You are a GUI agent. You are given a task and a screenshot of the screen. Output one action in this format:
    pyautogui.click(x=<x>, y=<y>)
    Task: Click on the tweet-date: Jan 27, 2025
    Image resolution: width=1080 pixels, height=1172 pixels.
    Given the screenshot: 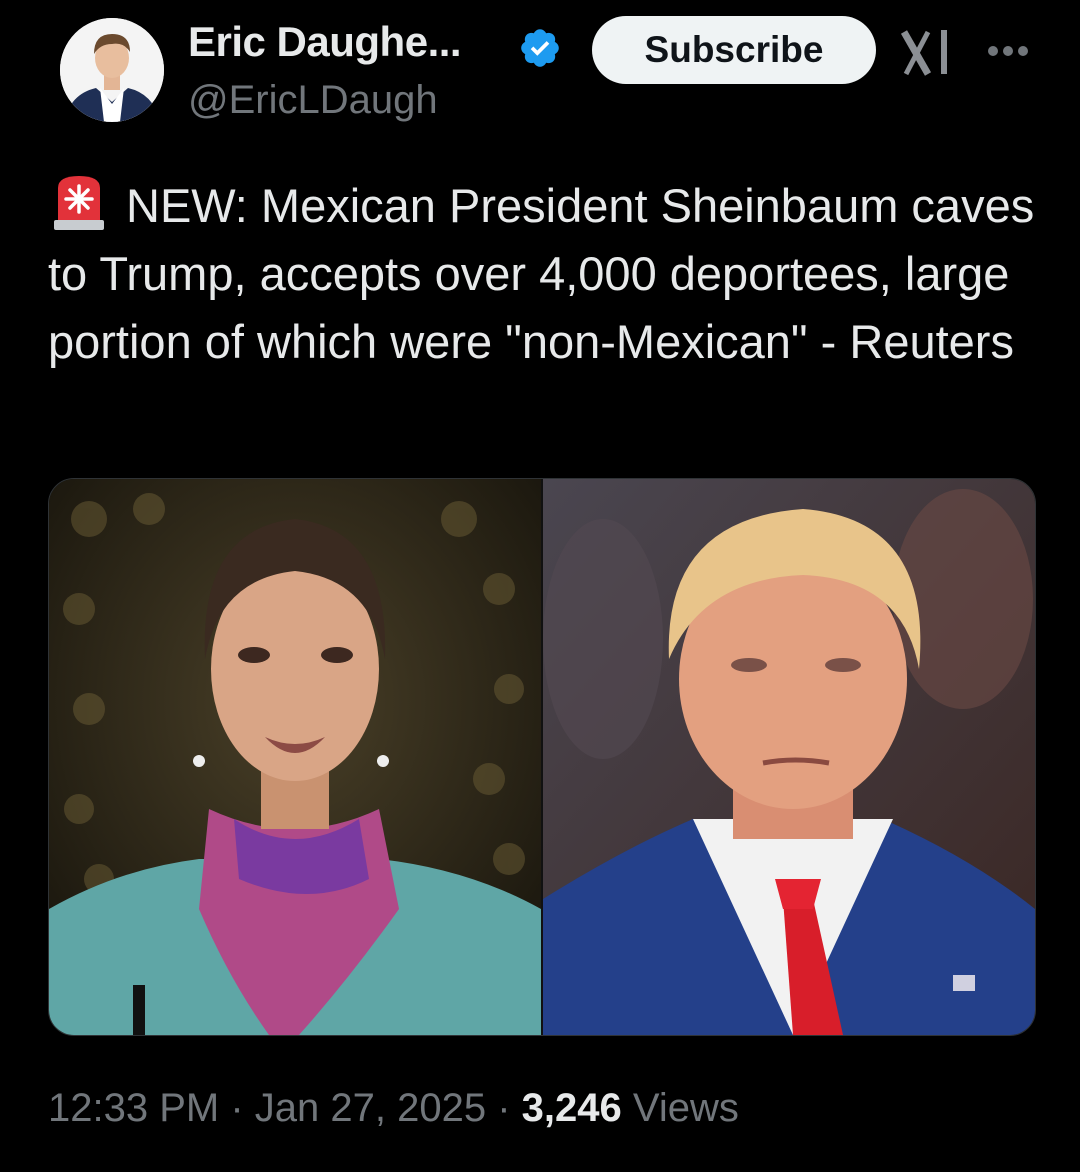 What is the action you would take?
    pyautogui.click(x=370, y=1108)
    